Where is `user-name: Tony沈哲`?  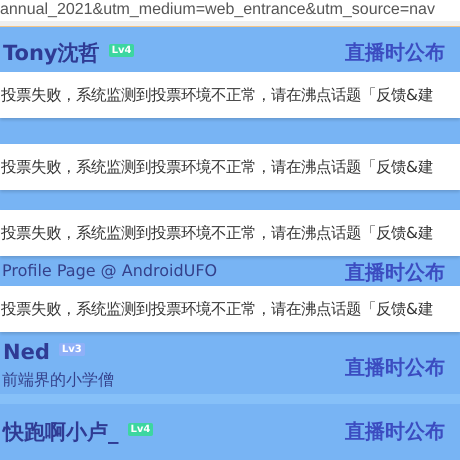 user-name: Tony沈哲 is located at coordinates (51, 53).